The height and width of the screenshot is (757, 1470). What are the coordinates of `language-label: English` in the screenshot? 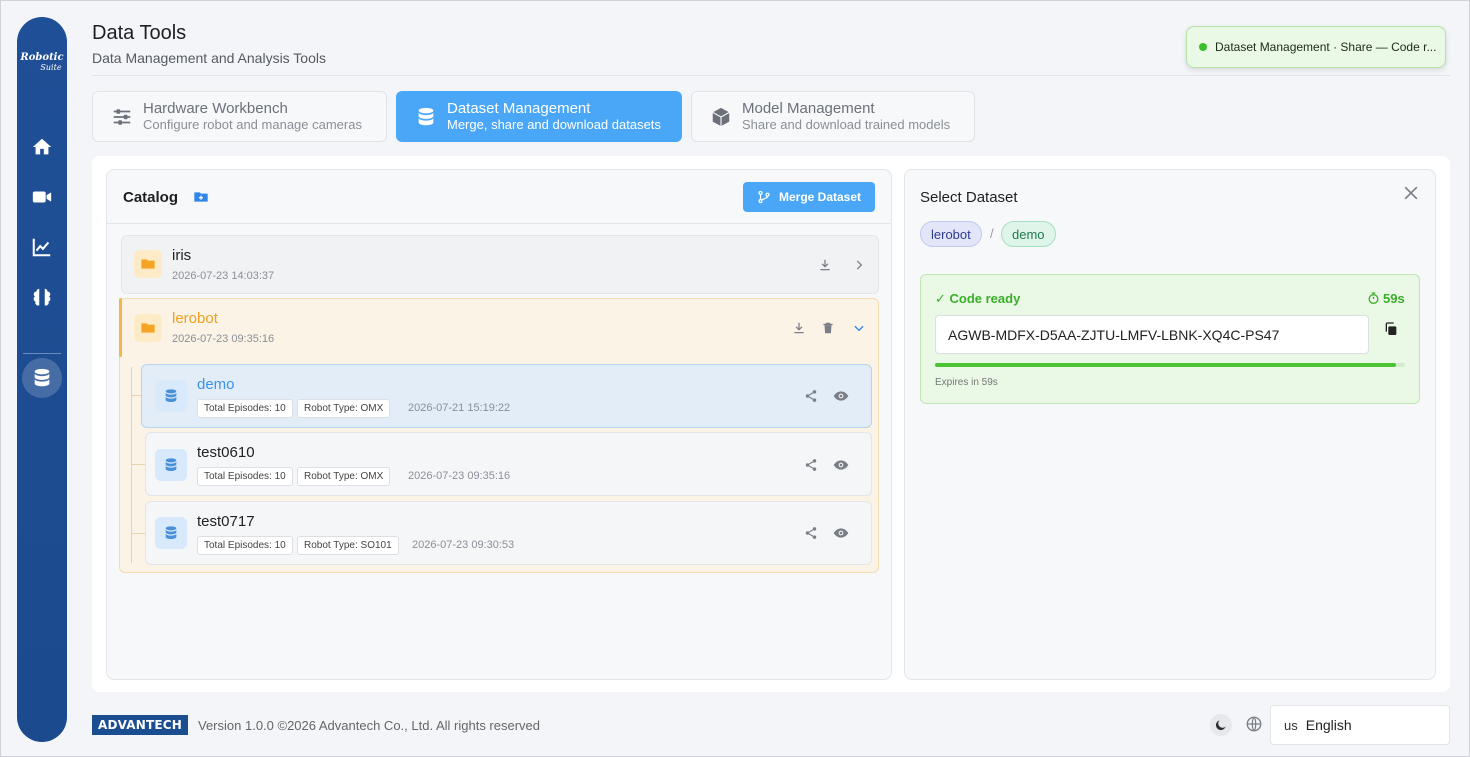 It's located at (1328, 725).